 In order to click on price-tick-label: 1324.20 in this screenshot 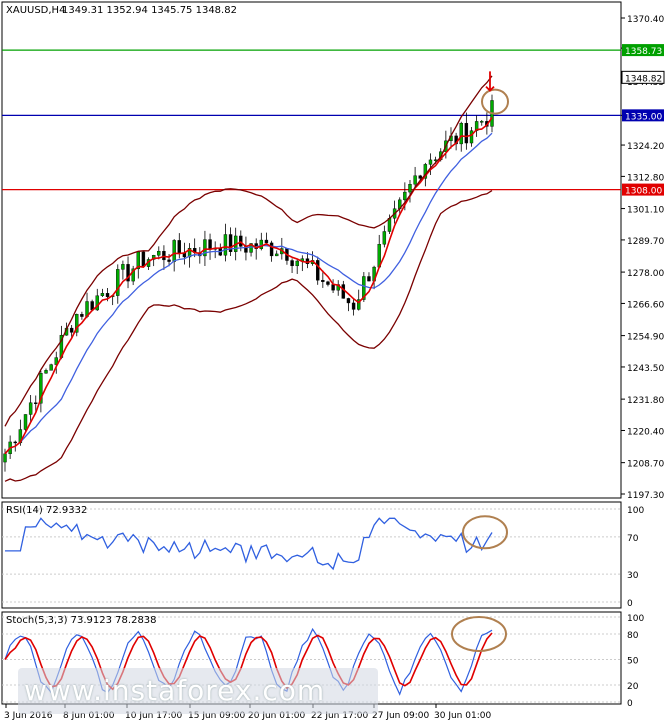, I will do `click(645, 147)`.